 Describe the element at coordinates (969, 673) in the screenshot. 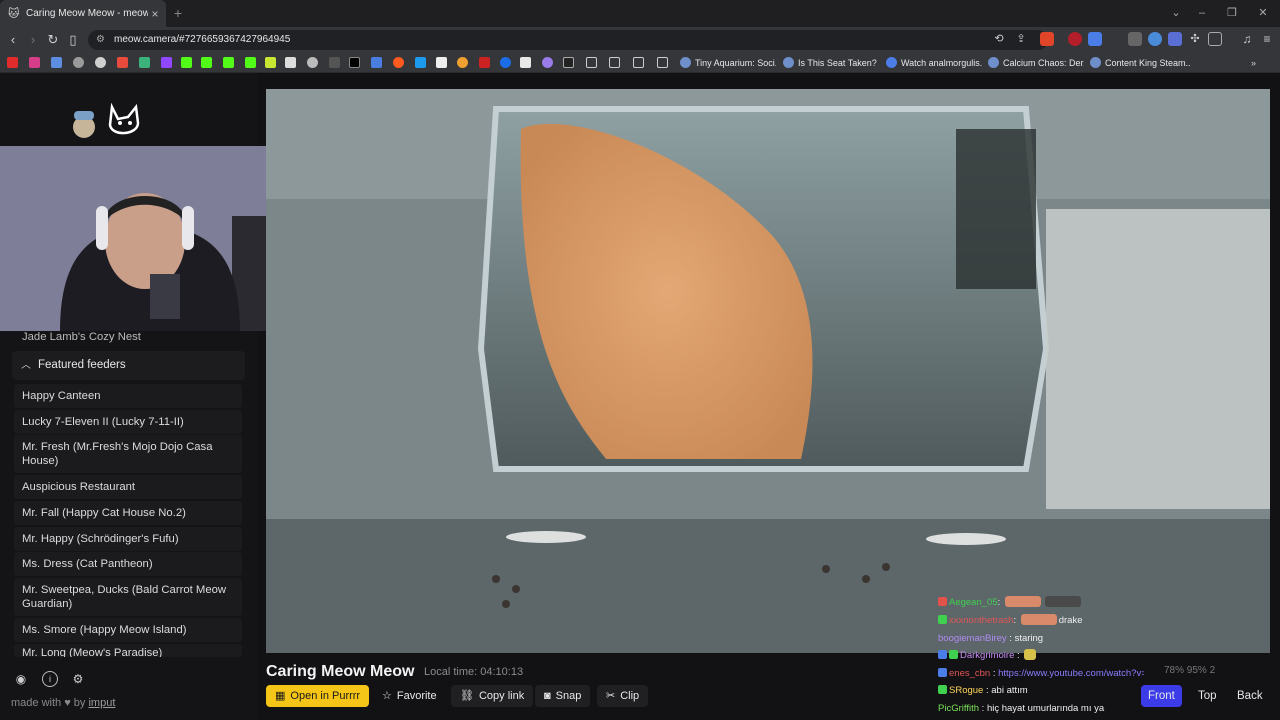

I see `chat-username: enes_cbn` at that location.